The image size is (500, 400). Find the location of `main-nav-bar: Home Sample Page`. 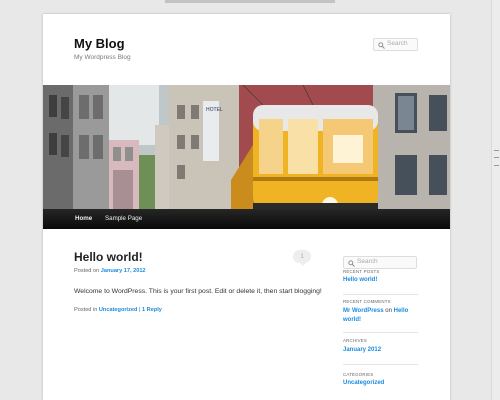

main-nav-bar: Home Sample Page is located at coordinates (246, 219).